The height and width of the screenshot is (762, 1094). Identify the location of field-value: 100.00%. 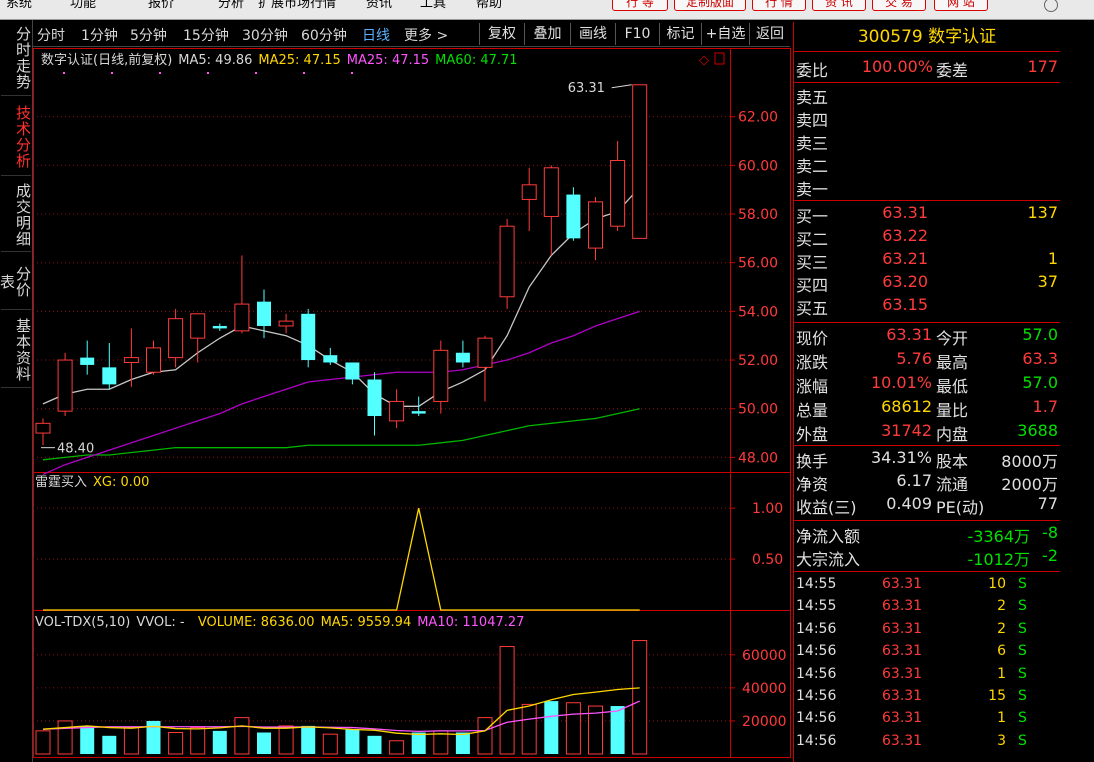
(897, 66).